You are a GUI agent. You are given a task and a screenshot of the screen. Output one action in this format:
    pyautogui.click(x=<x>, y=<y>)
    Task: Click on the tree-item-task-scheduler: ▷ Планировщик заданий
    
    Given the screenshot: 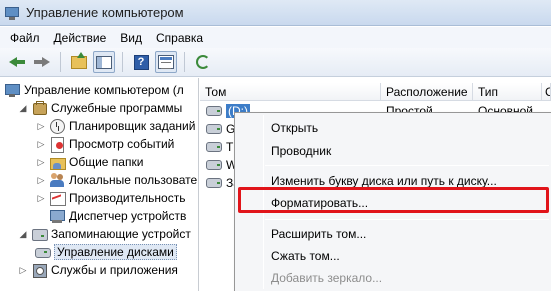 What is the action you would take?
    pyautogui.click(x=115, y=126)
    